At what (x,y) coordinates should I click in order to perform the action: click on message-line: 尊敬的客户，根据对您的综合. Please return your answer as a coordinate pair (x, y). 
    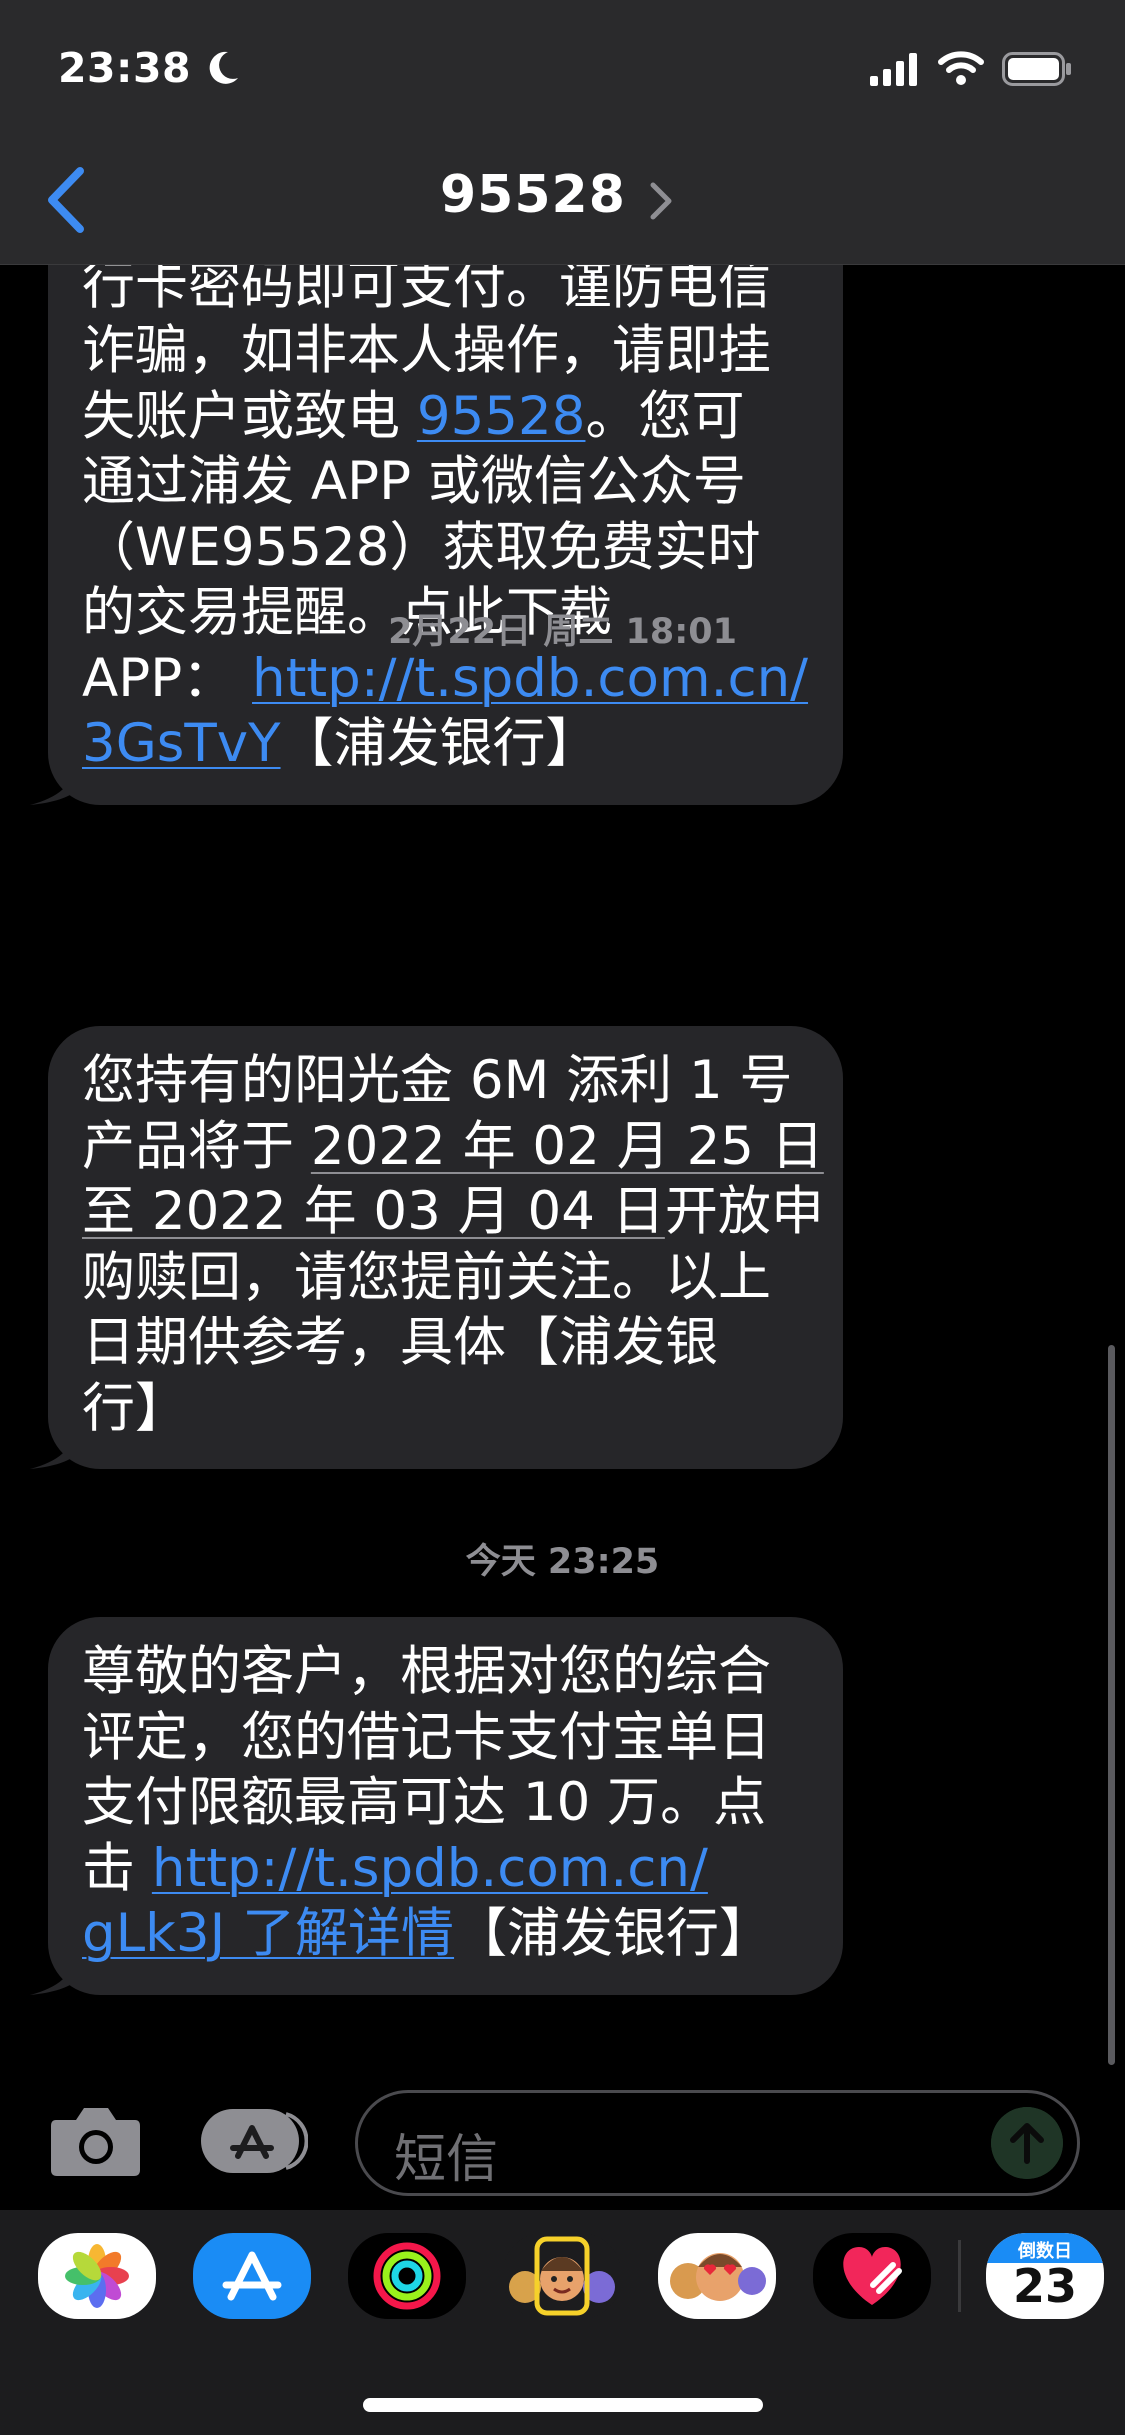
    Looking at the image, I should click on (445, 1672).